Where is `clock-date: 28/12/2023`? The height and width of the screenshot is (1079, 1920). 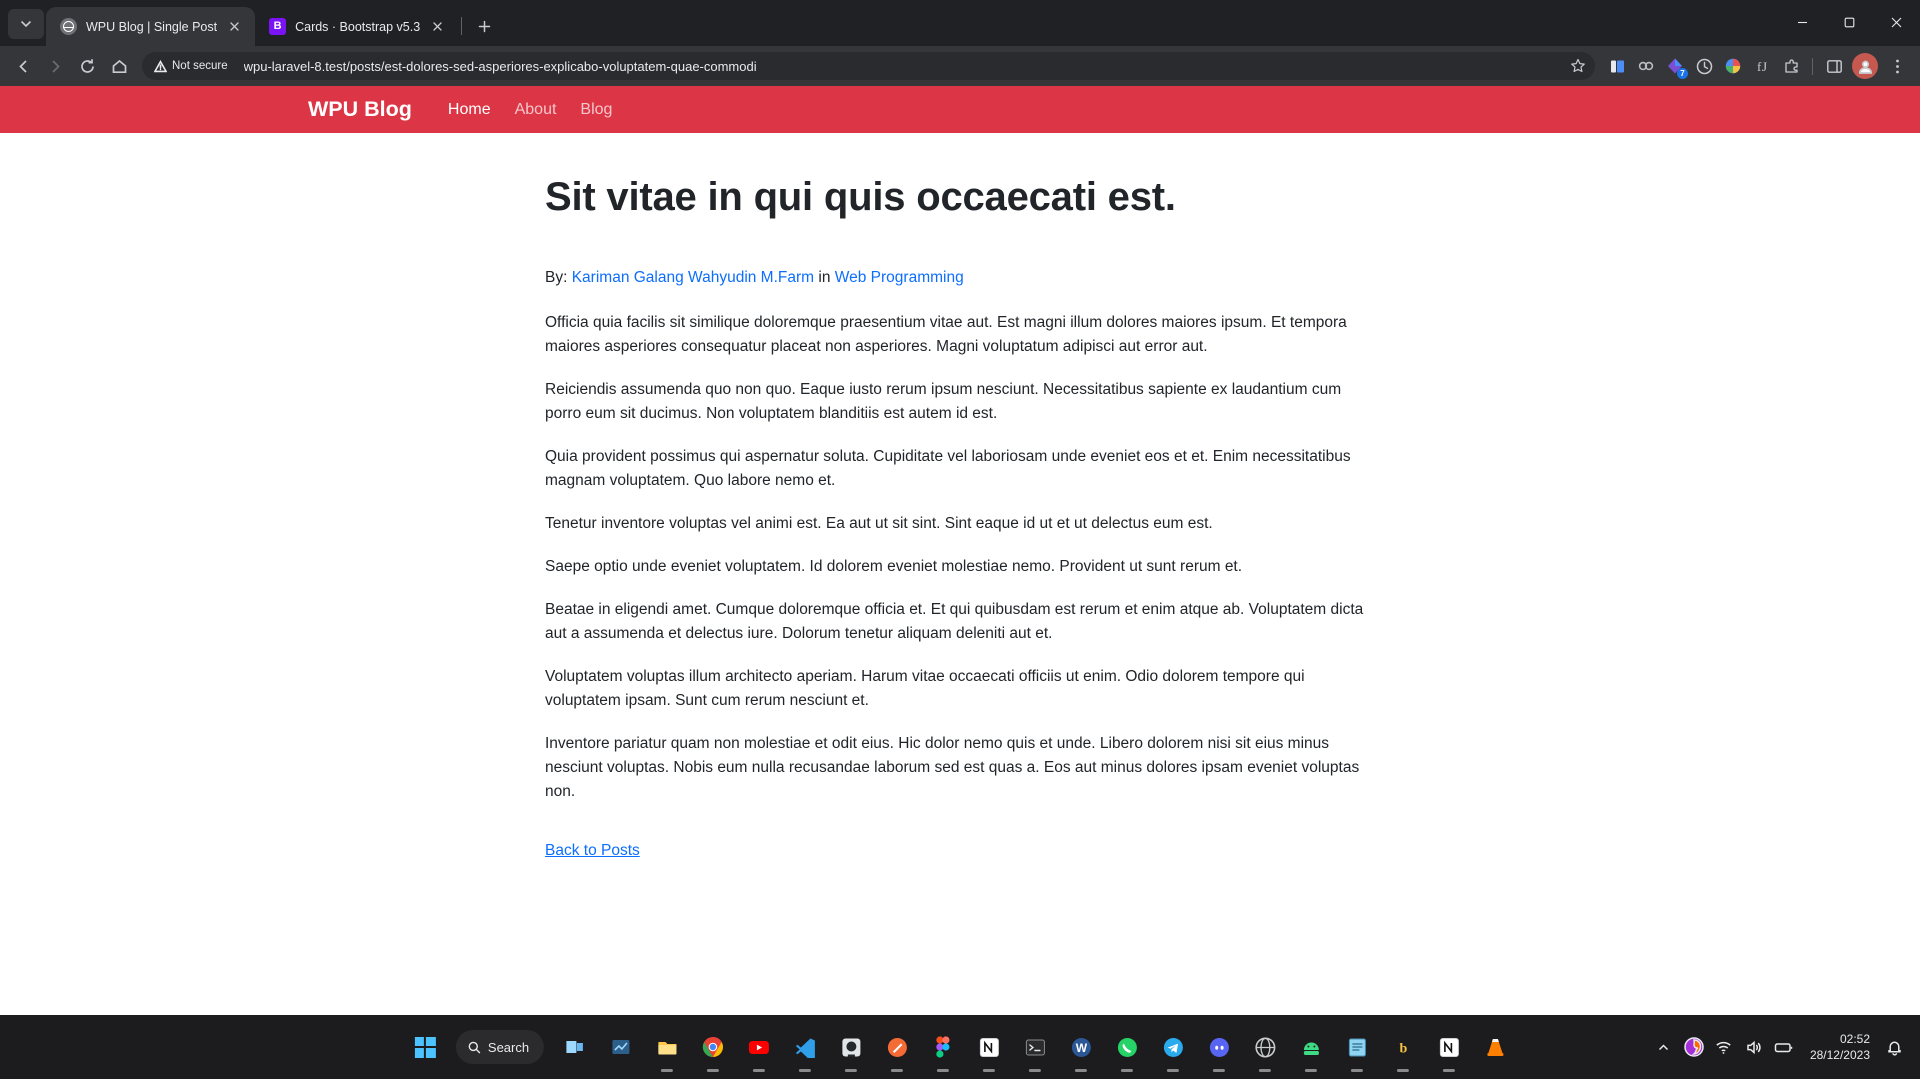
clock-date: 28/12/2023 is located at coordinates (1839, 1055).